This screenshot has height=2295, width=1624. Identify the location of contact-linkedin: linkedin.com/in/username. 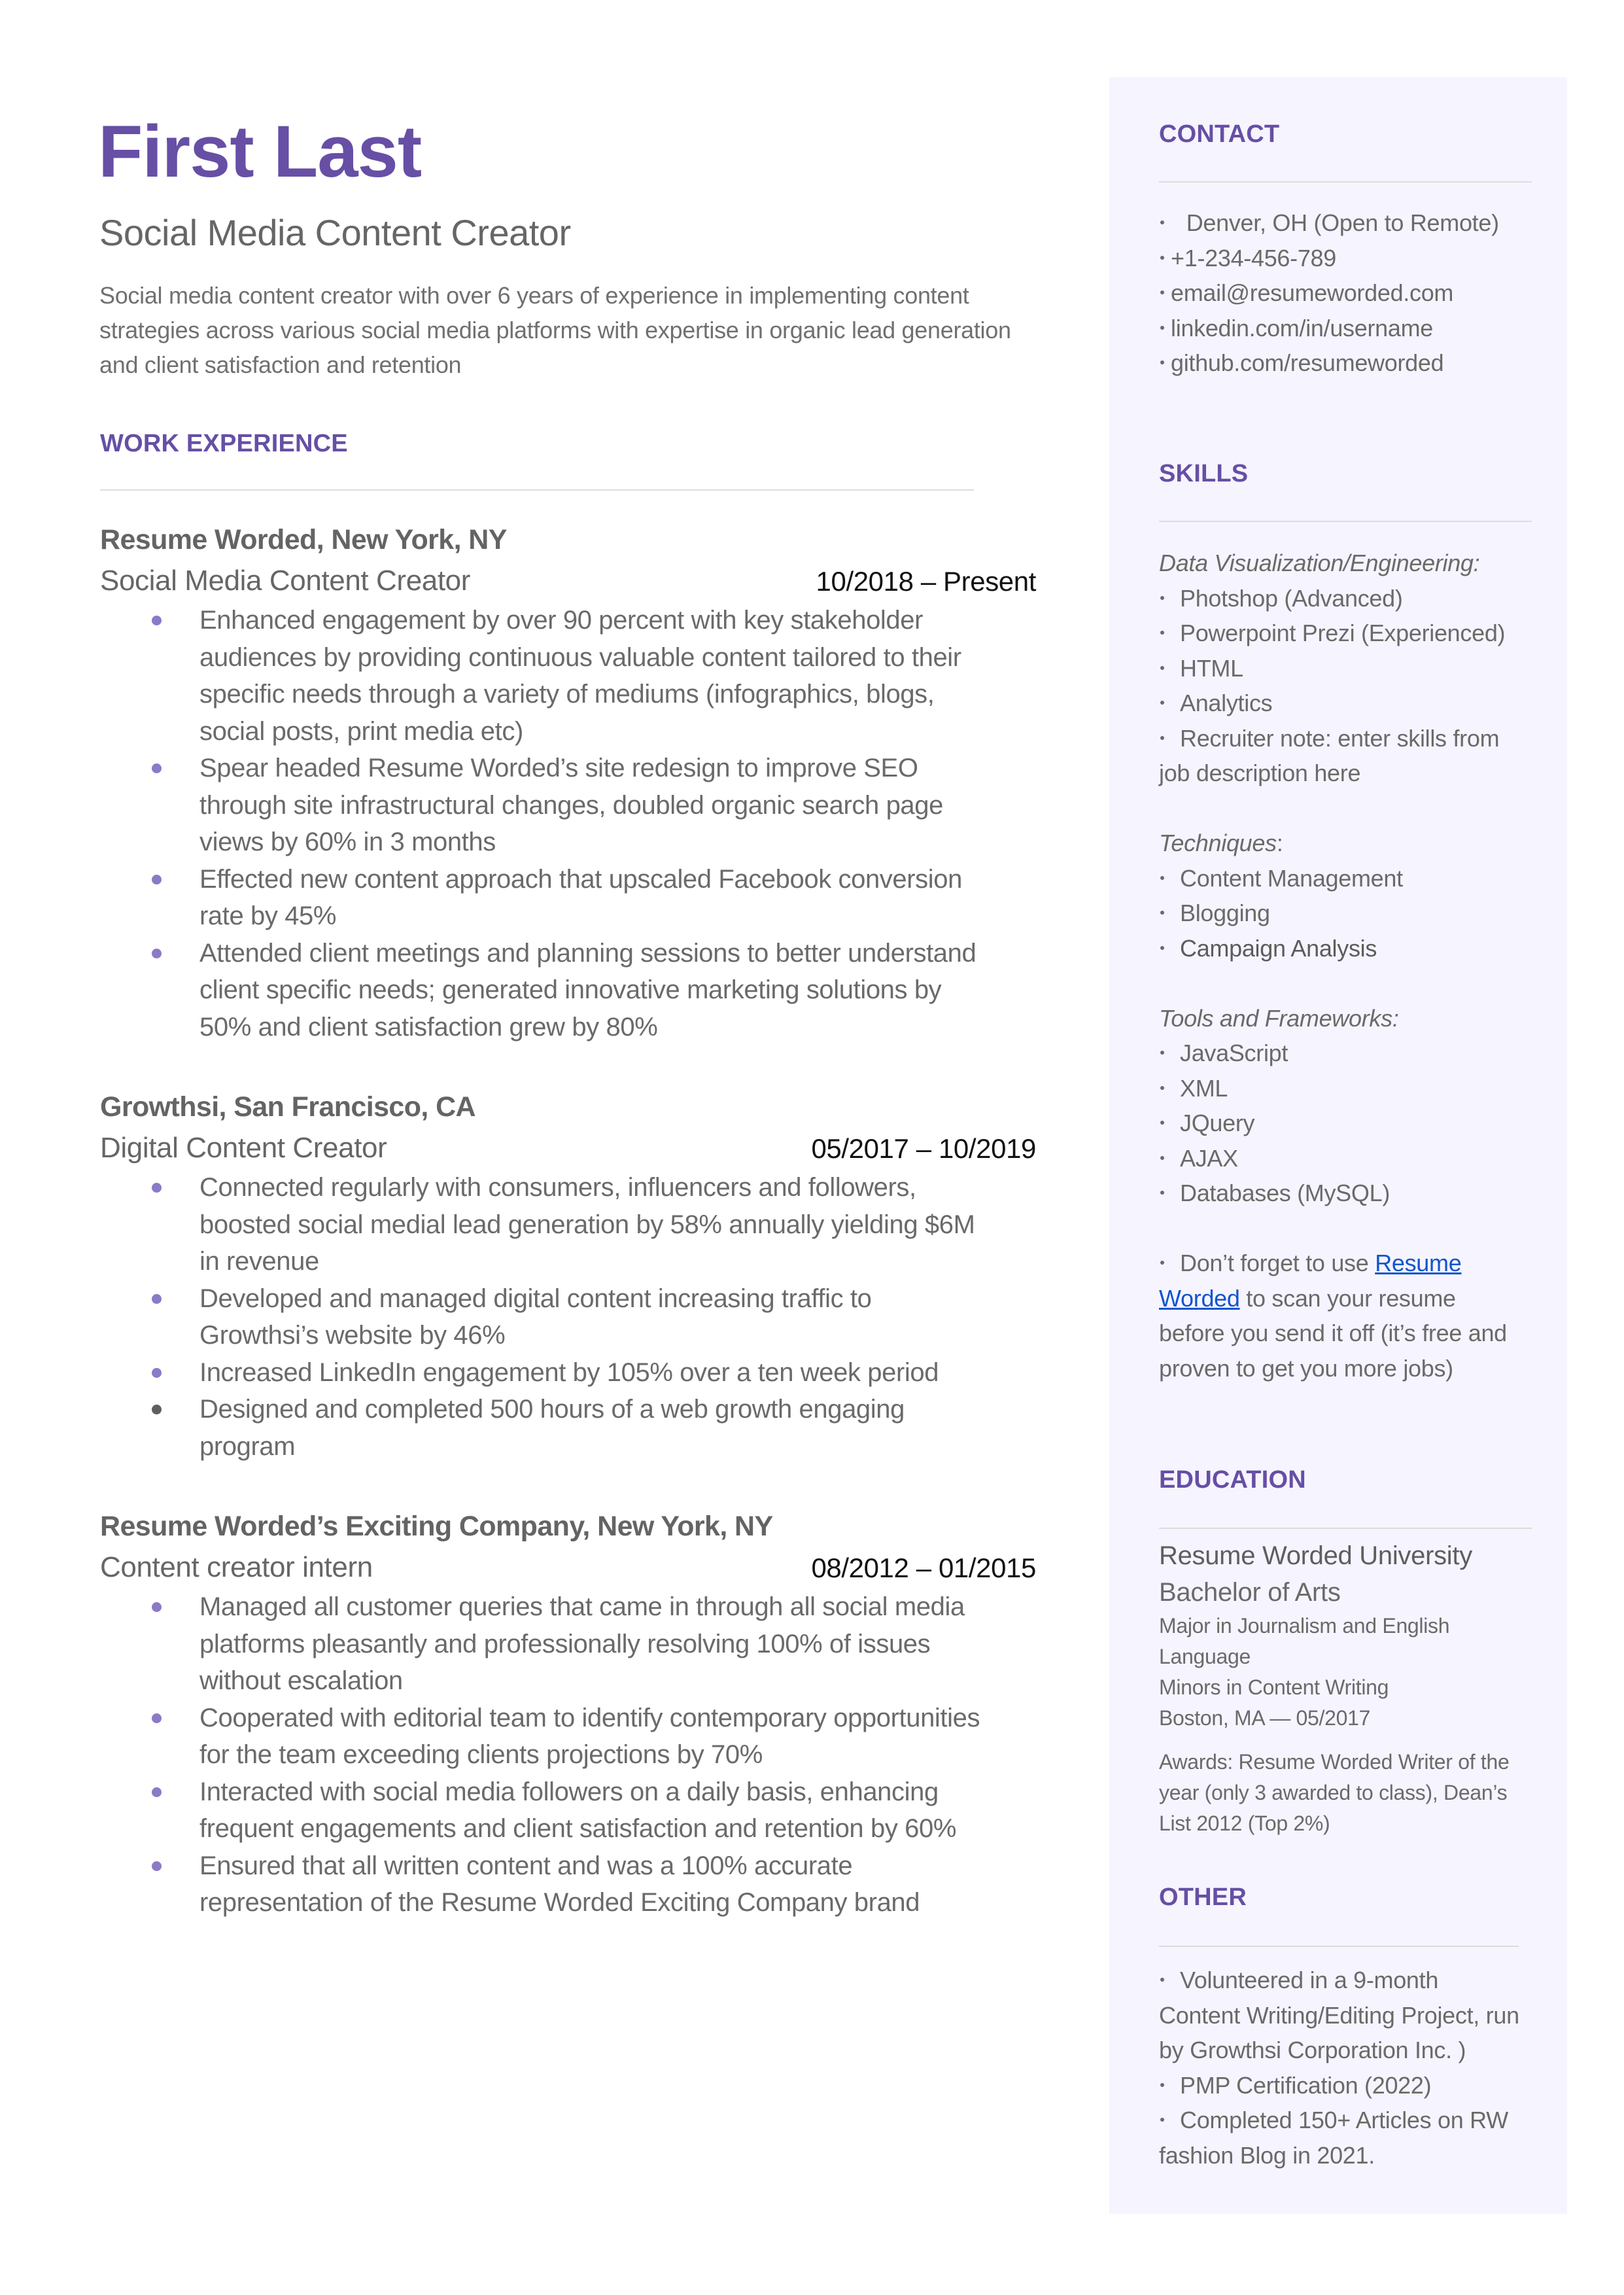
(1355, 328).